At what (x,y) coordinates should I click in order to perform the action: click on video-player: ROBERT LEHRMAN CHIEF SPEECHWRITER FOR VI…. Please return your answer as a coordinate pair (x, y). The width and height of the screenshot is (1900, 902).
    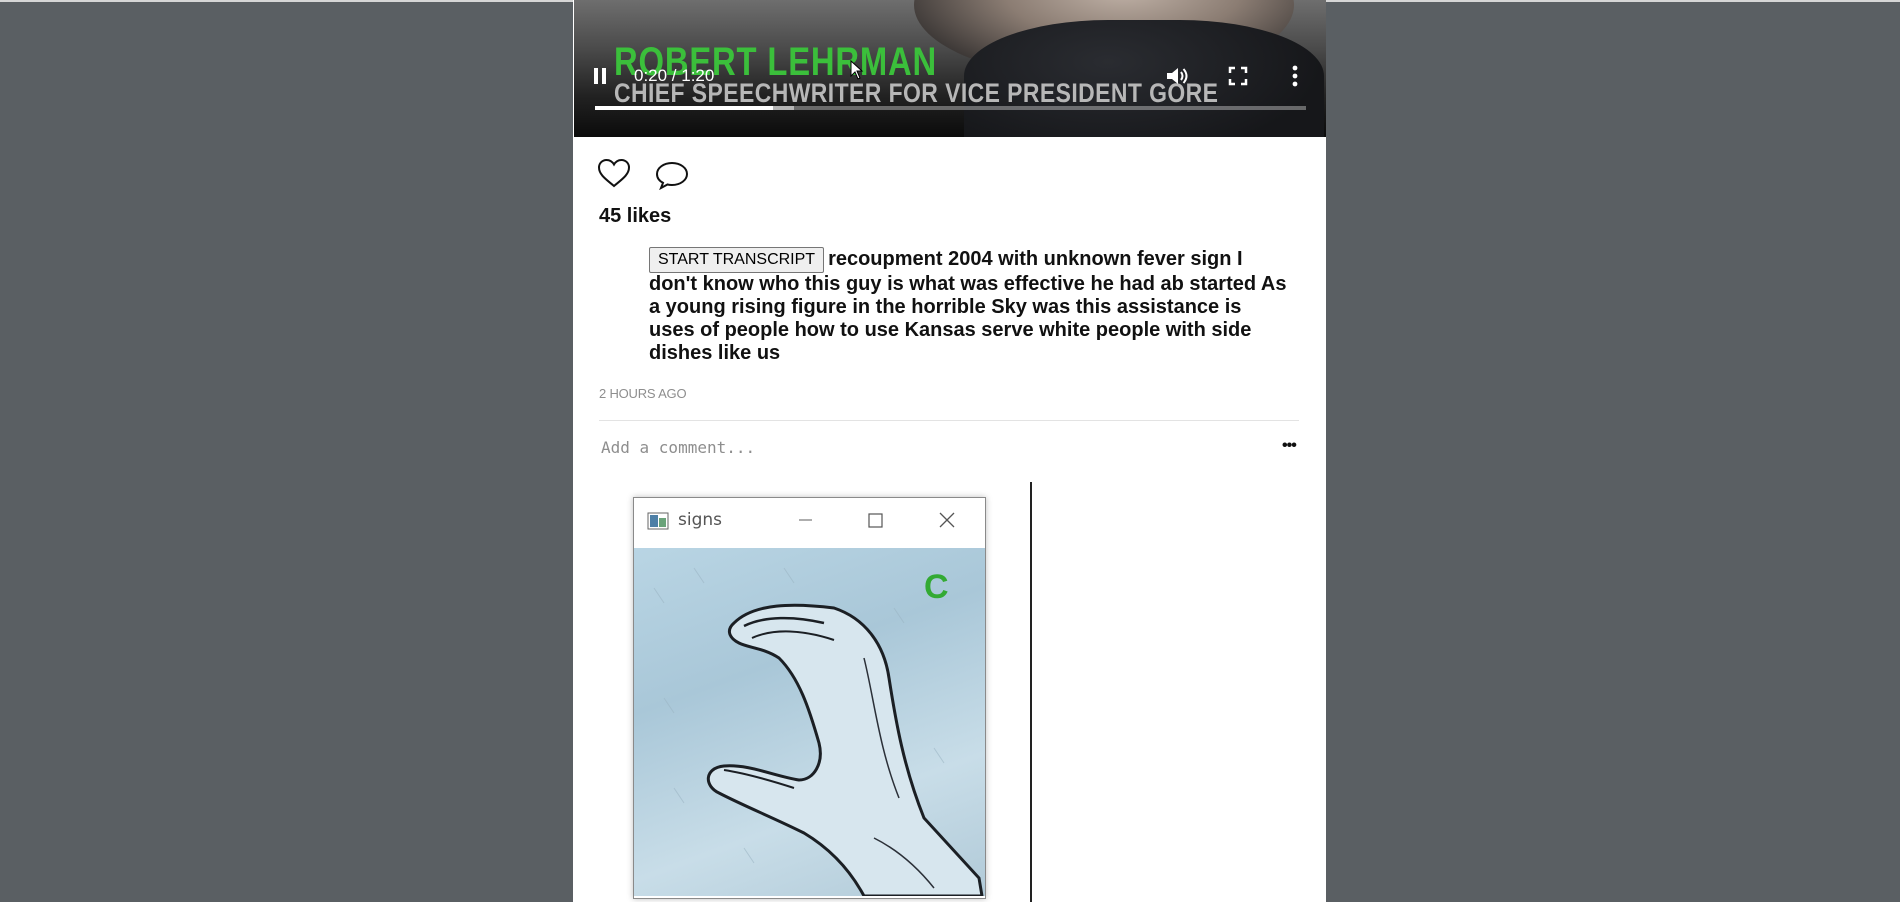
    Looking at the image, I should click on (950, 68).